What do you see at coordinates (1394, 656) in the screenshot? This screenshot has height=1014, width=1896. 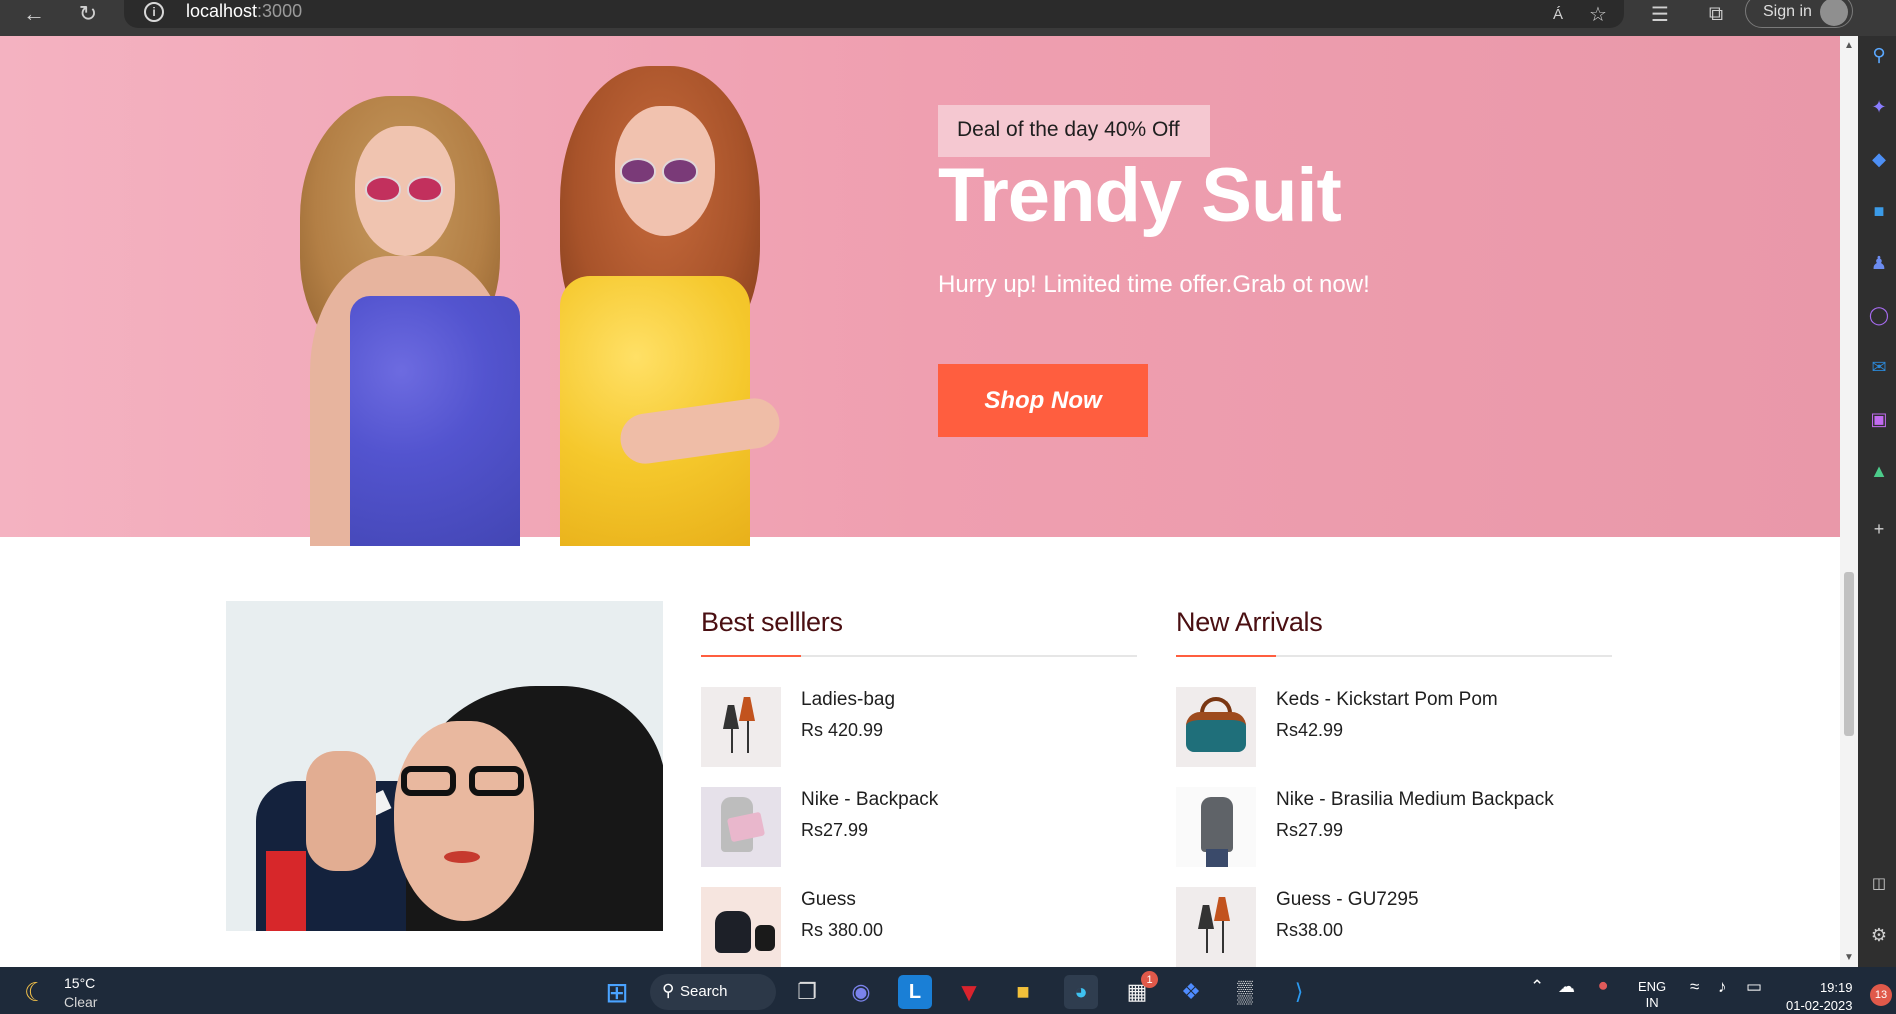 I see `new-arrivals-divider` at bounding box center [1394, 656].